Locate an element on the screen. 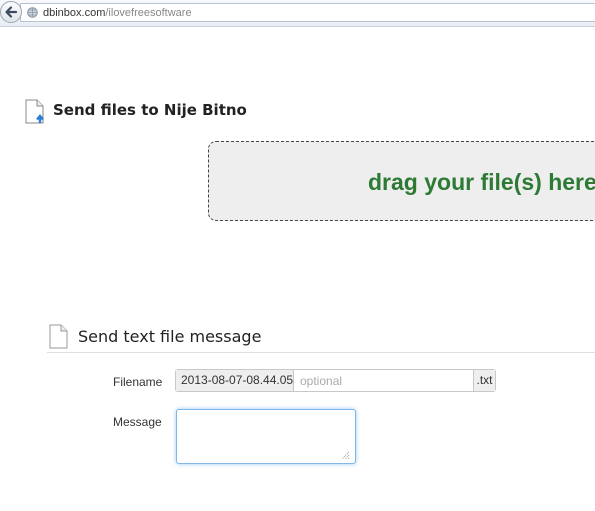 This screenshot has width=595, height=511. browser-address-bar: dbinbox.com/ilovefreesoftware is located at coordinates (297, 13).